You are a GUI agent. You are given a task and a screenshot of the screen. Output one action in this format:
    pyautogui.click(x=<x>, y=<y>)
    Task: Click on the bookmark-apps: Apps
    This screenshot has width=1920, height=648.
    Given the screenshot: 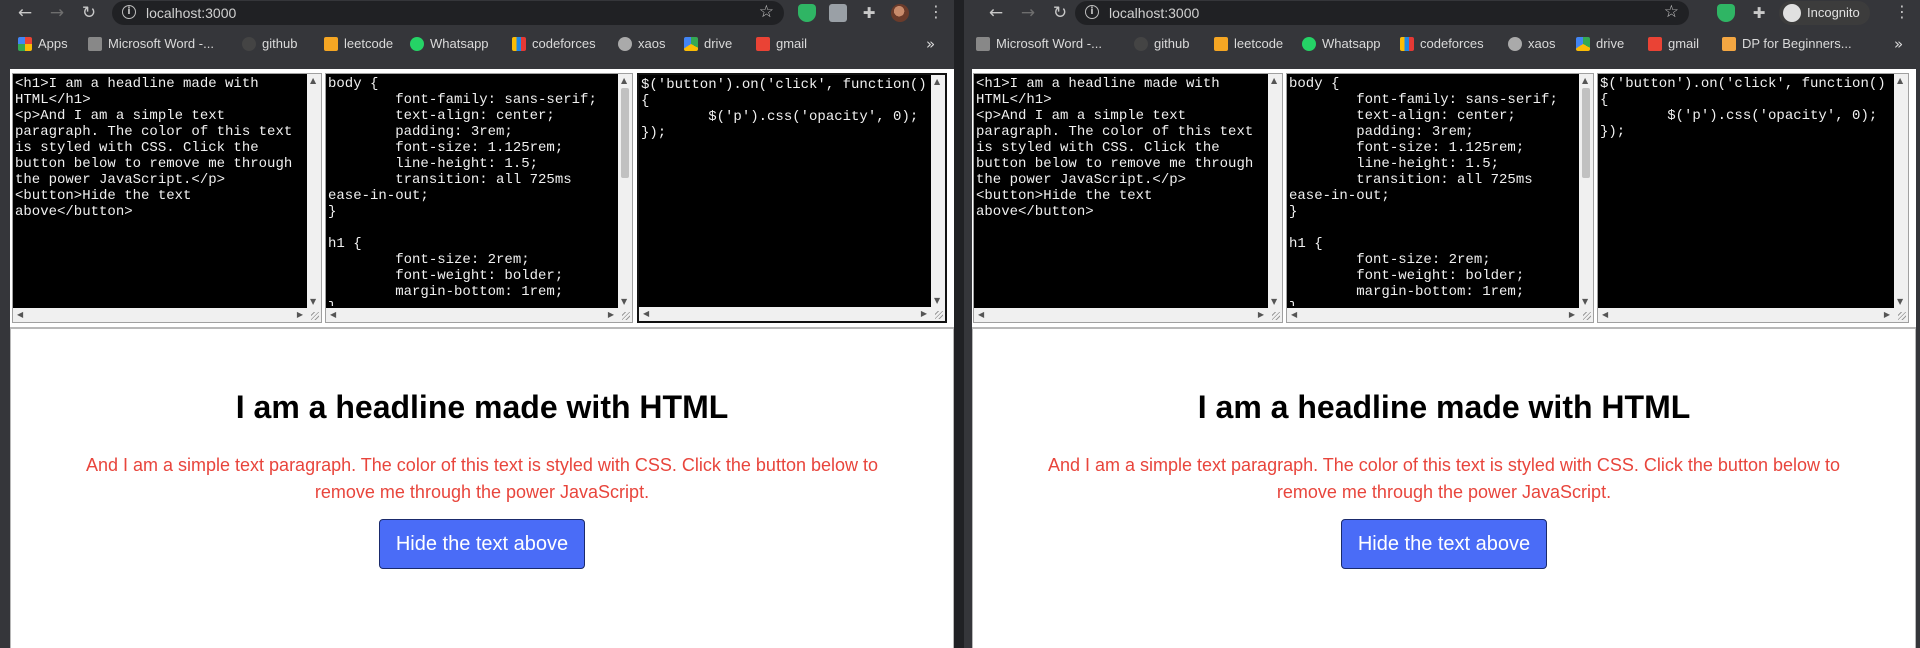 What is the action you would take?
    pyautogui.click(x=43, y=44)
    